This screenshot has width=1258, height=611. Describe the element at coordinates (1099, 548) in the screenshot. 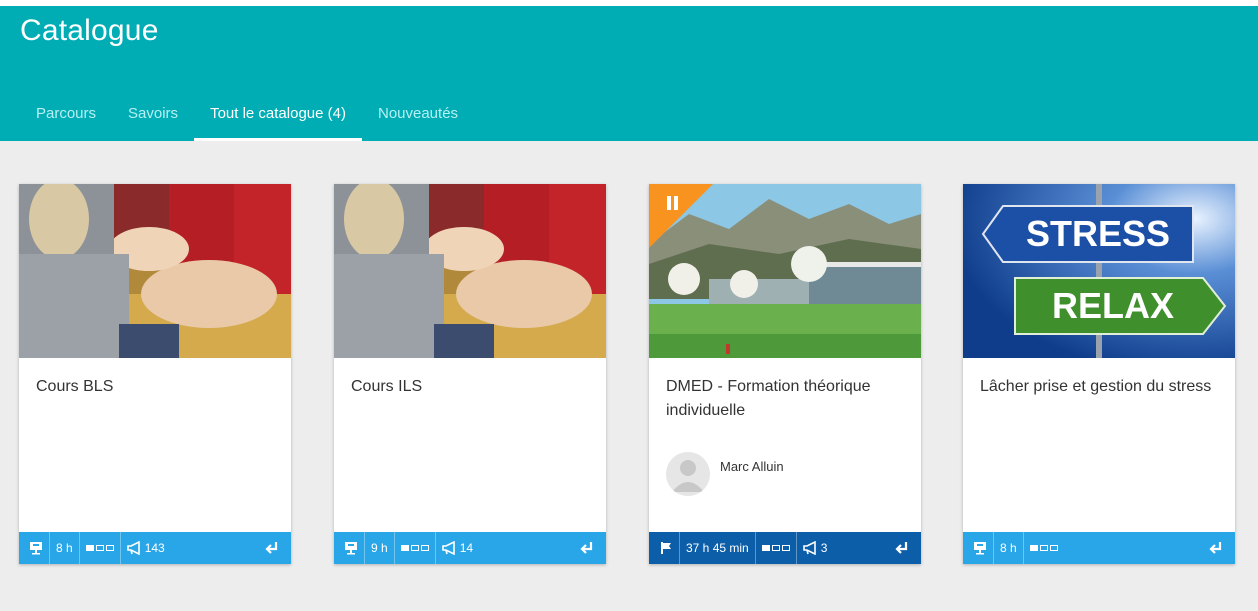

I see `course-meta-bar: 8 h` at that location.